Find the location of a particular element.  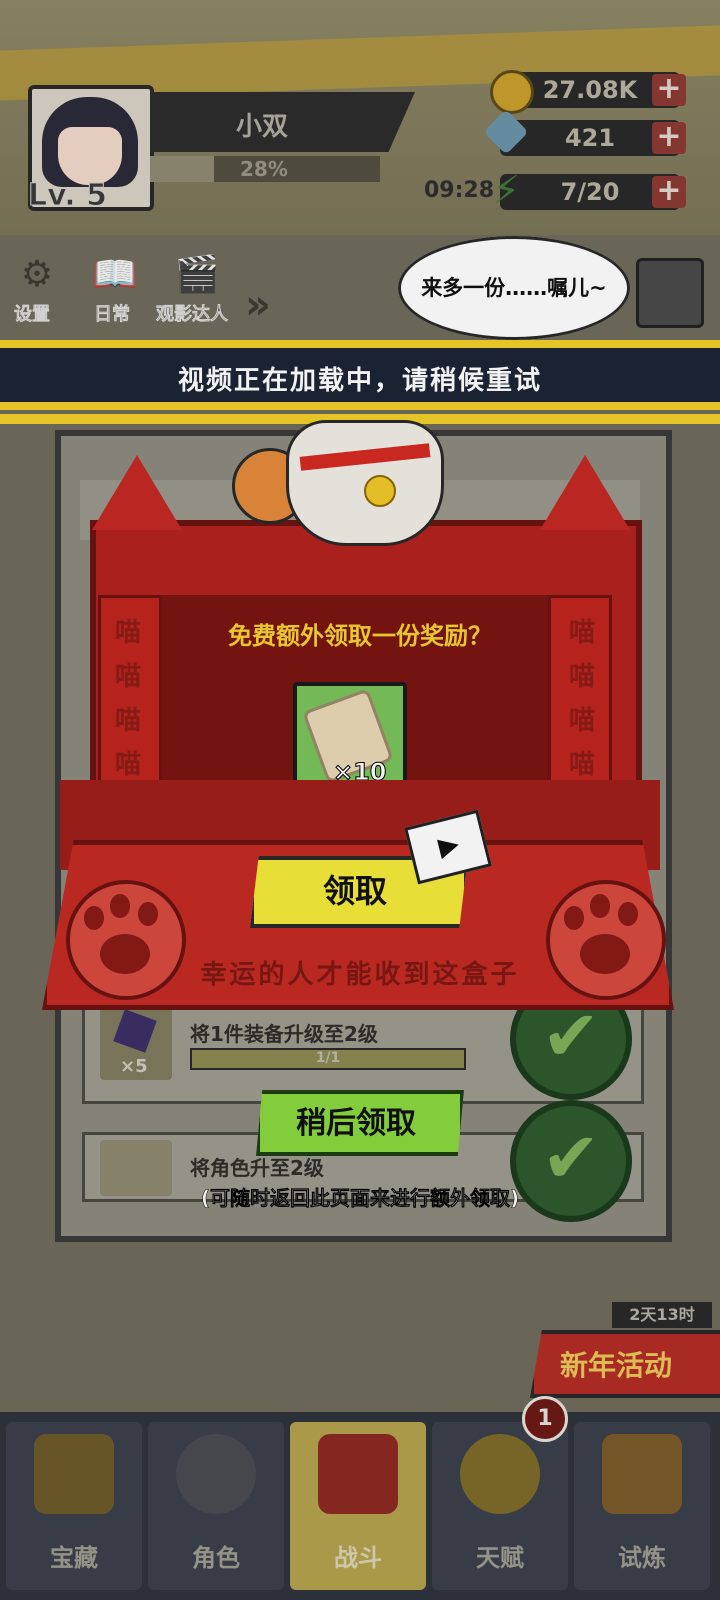

settings-label: 设置 is located at coordinates (32, 313).